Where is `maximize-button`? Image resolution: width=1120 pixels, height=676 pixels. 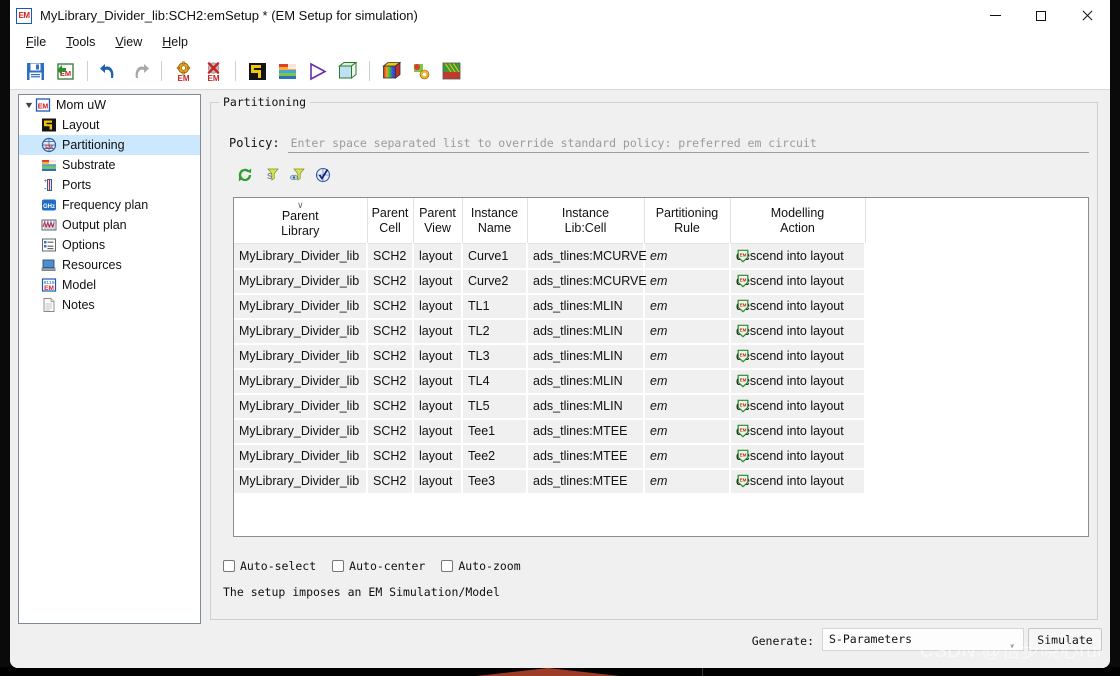 maximize-button is located at coordinates (1041, 15).